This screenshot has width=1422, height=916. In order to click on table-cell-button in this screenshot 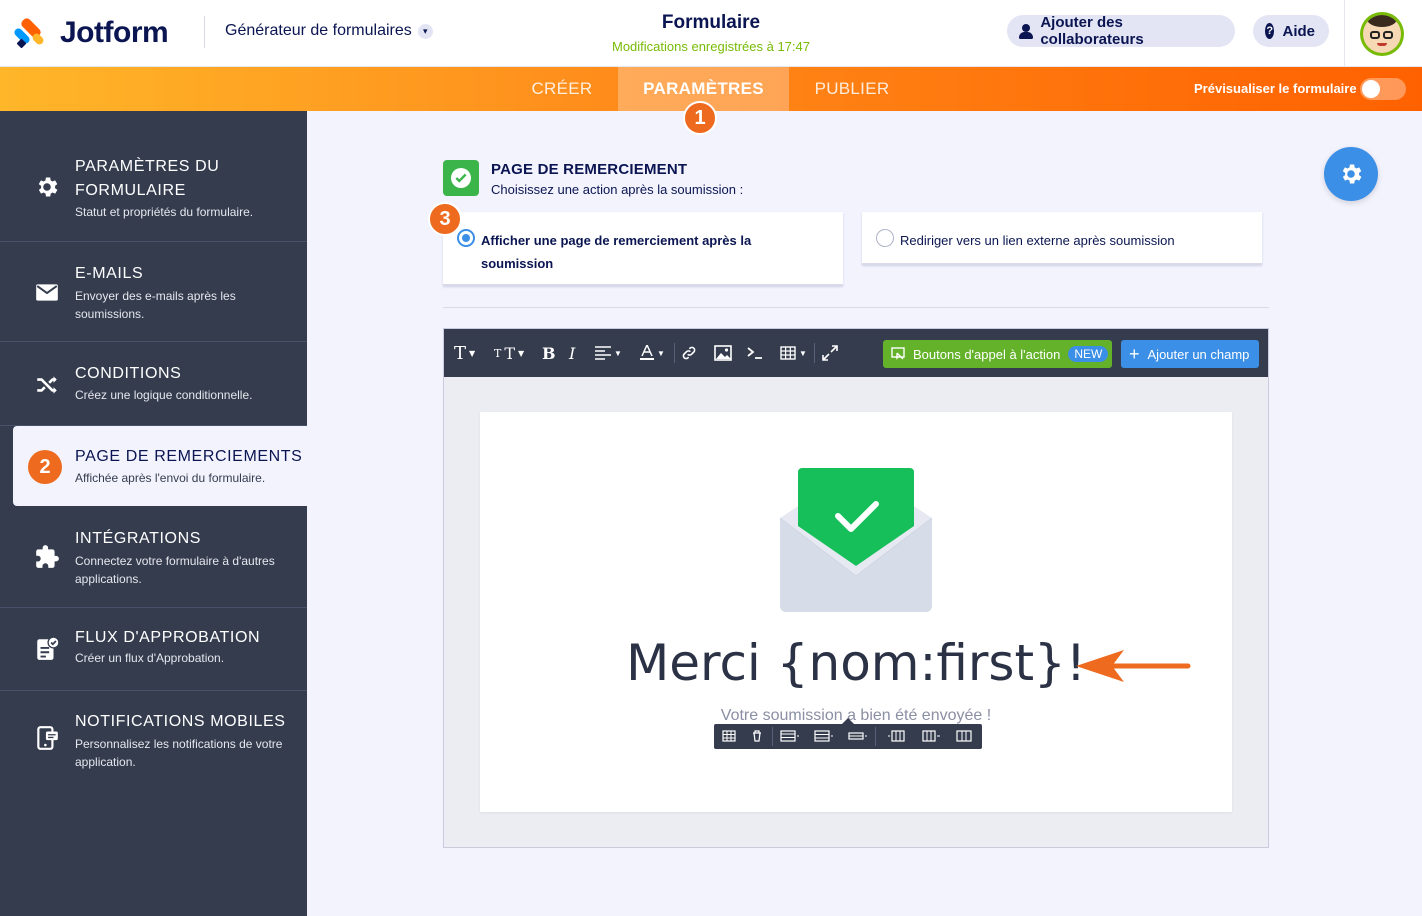, I will do `click(965, 736)`.